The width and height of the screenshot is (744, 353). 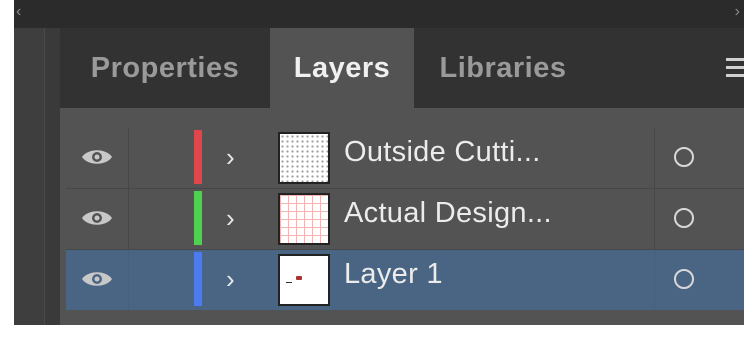 What do you see at coordinates (379, 14) in the screenshot?
I see `panel-title-bar: ‹ ›` at bounding box center [379, 14].